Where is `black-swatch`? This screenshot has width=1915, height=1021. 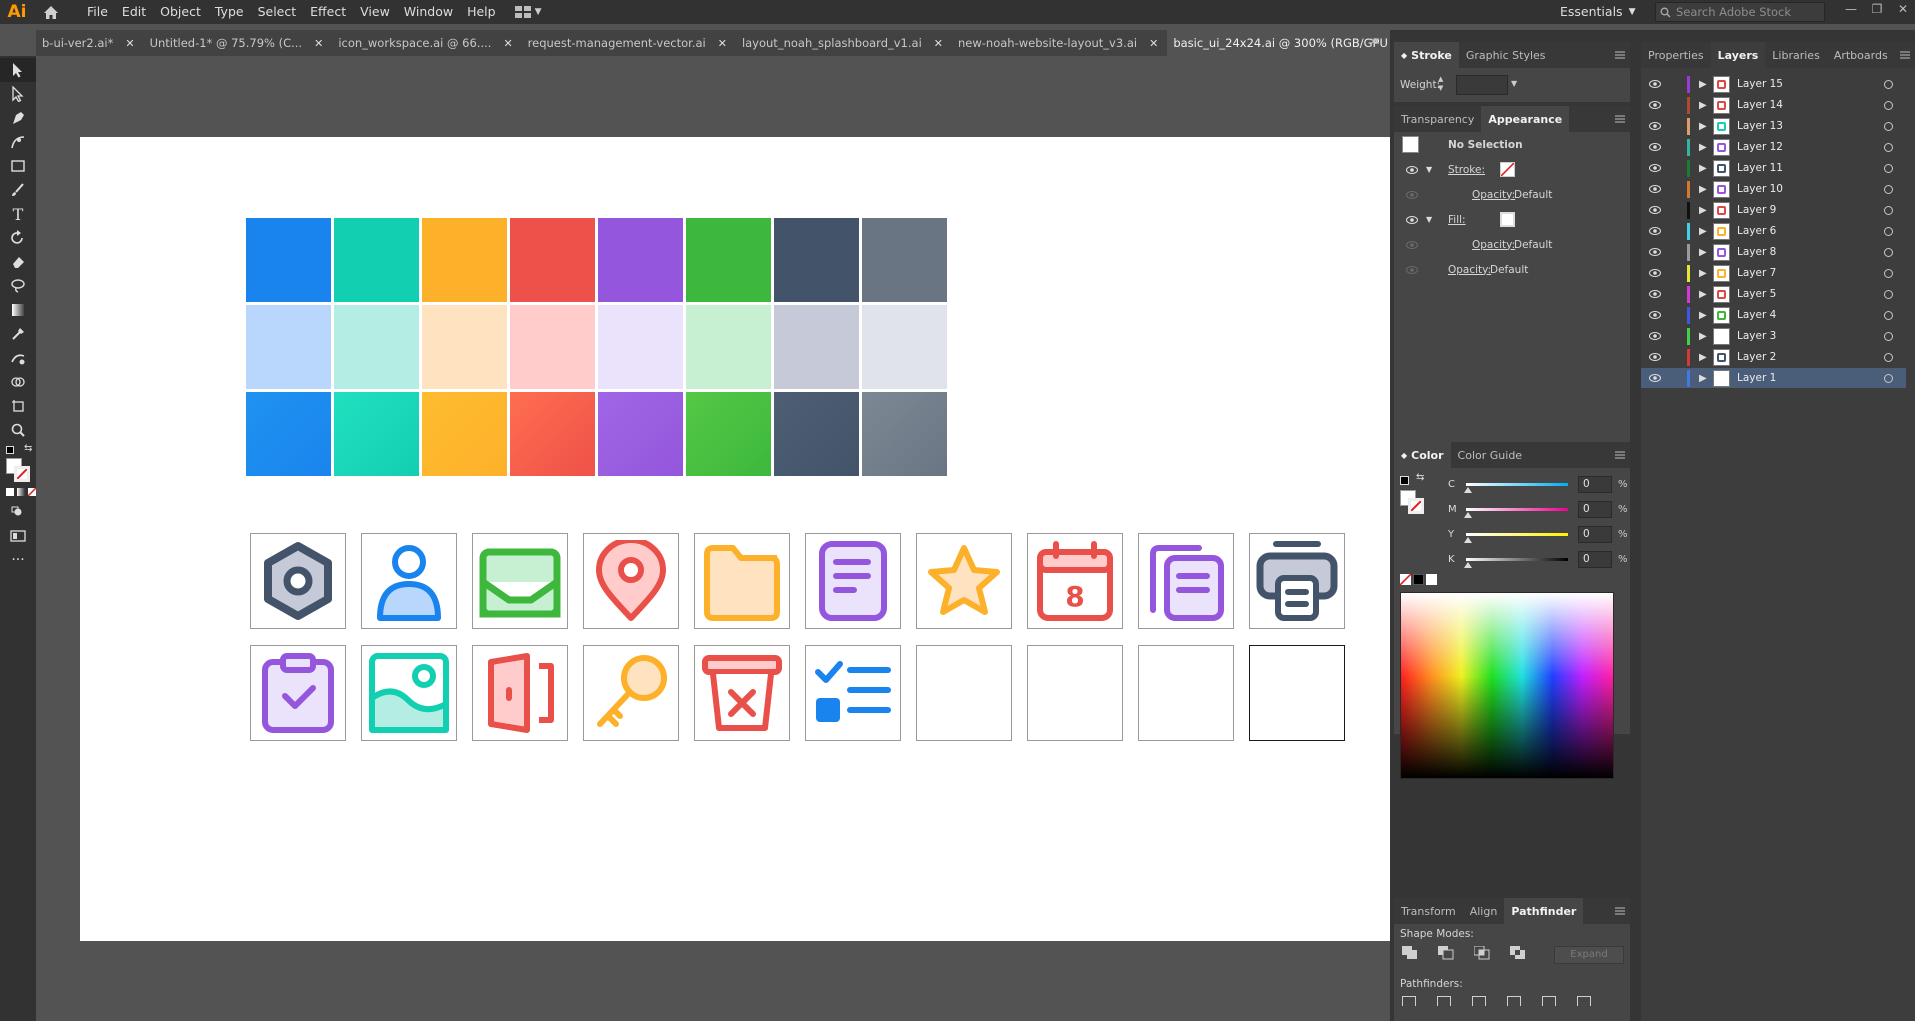
black-swatch is located at coordinates (1418, 579).